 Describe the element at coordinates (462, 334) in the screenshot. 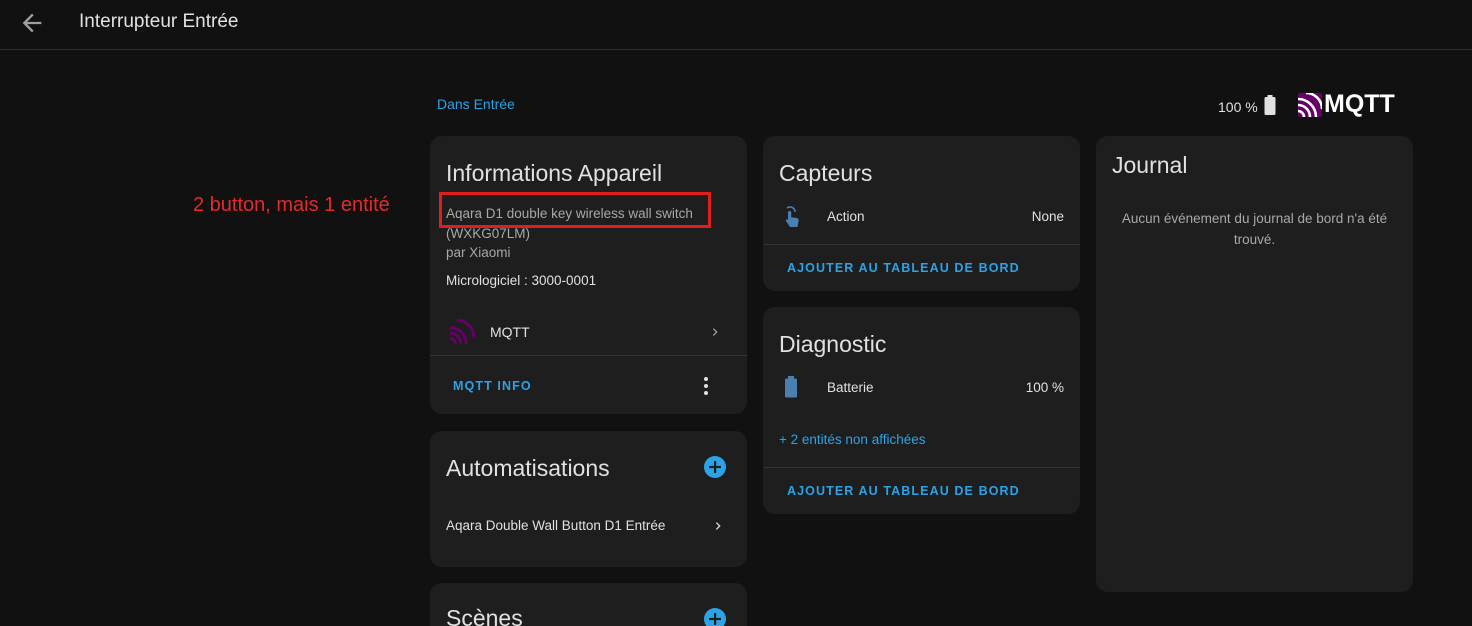

I see `mqtt-integration-icon` at that location.